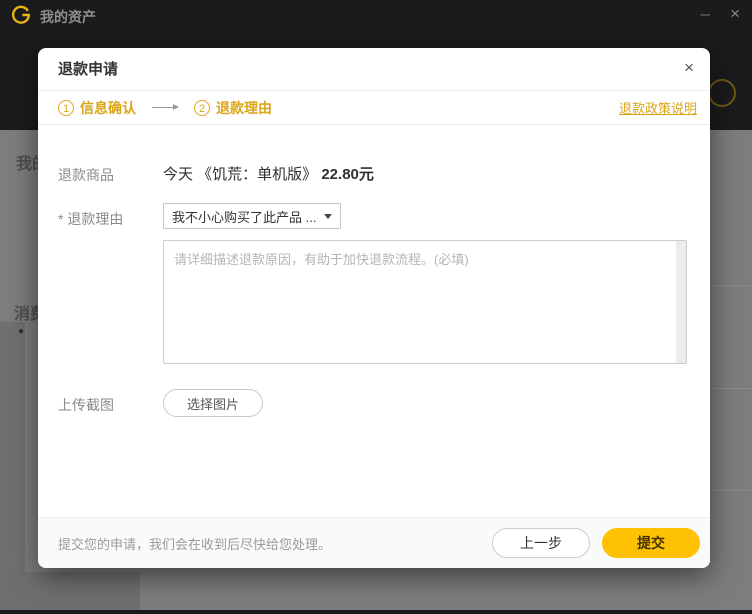 The width and height of the screenshot is (752, 614). I want to click on close-dialog-icon: ×, so click(689, 67).